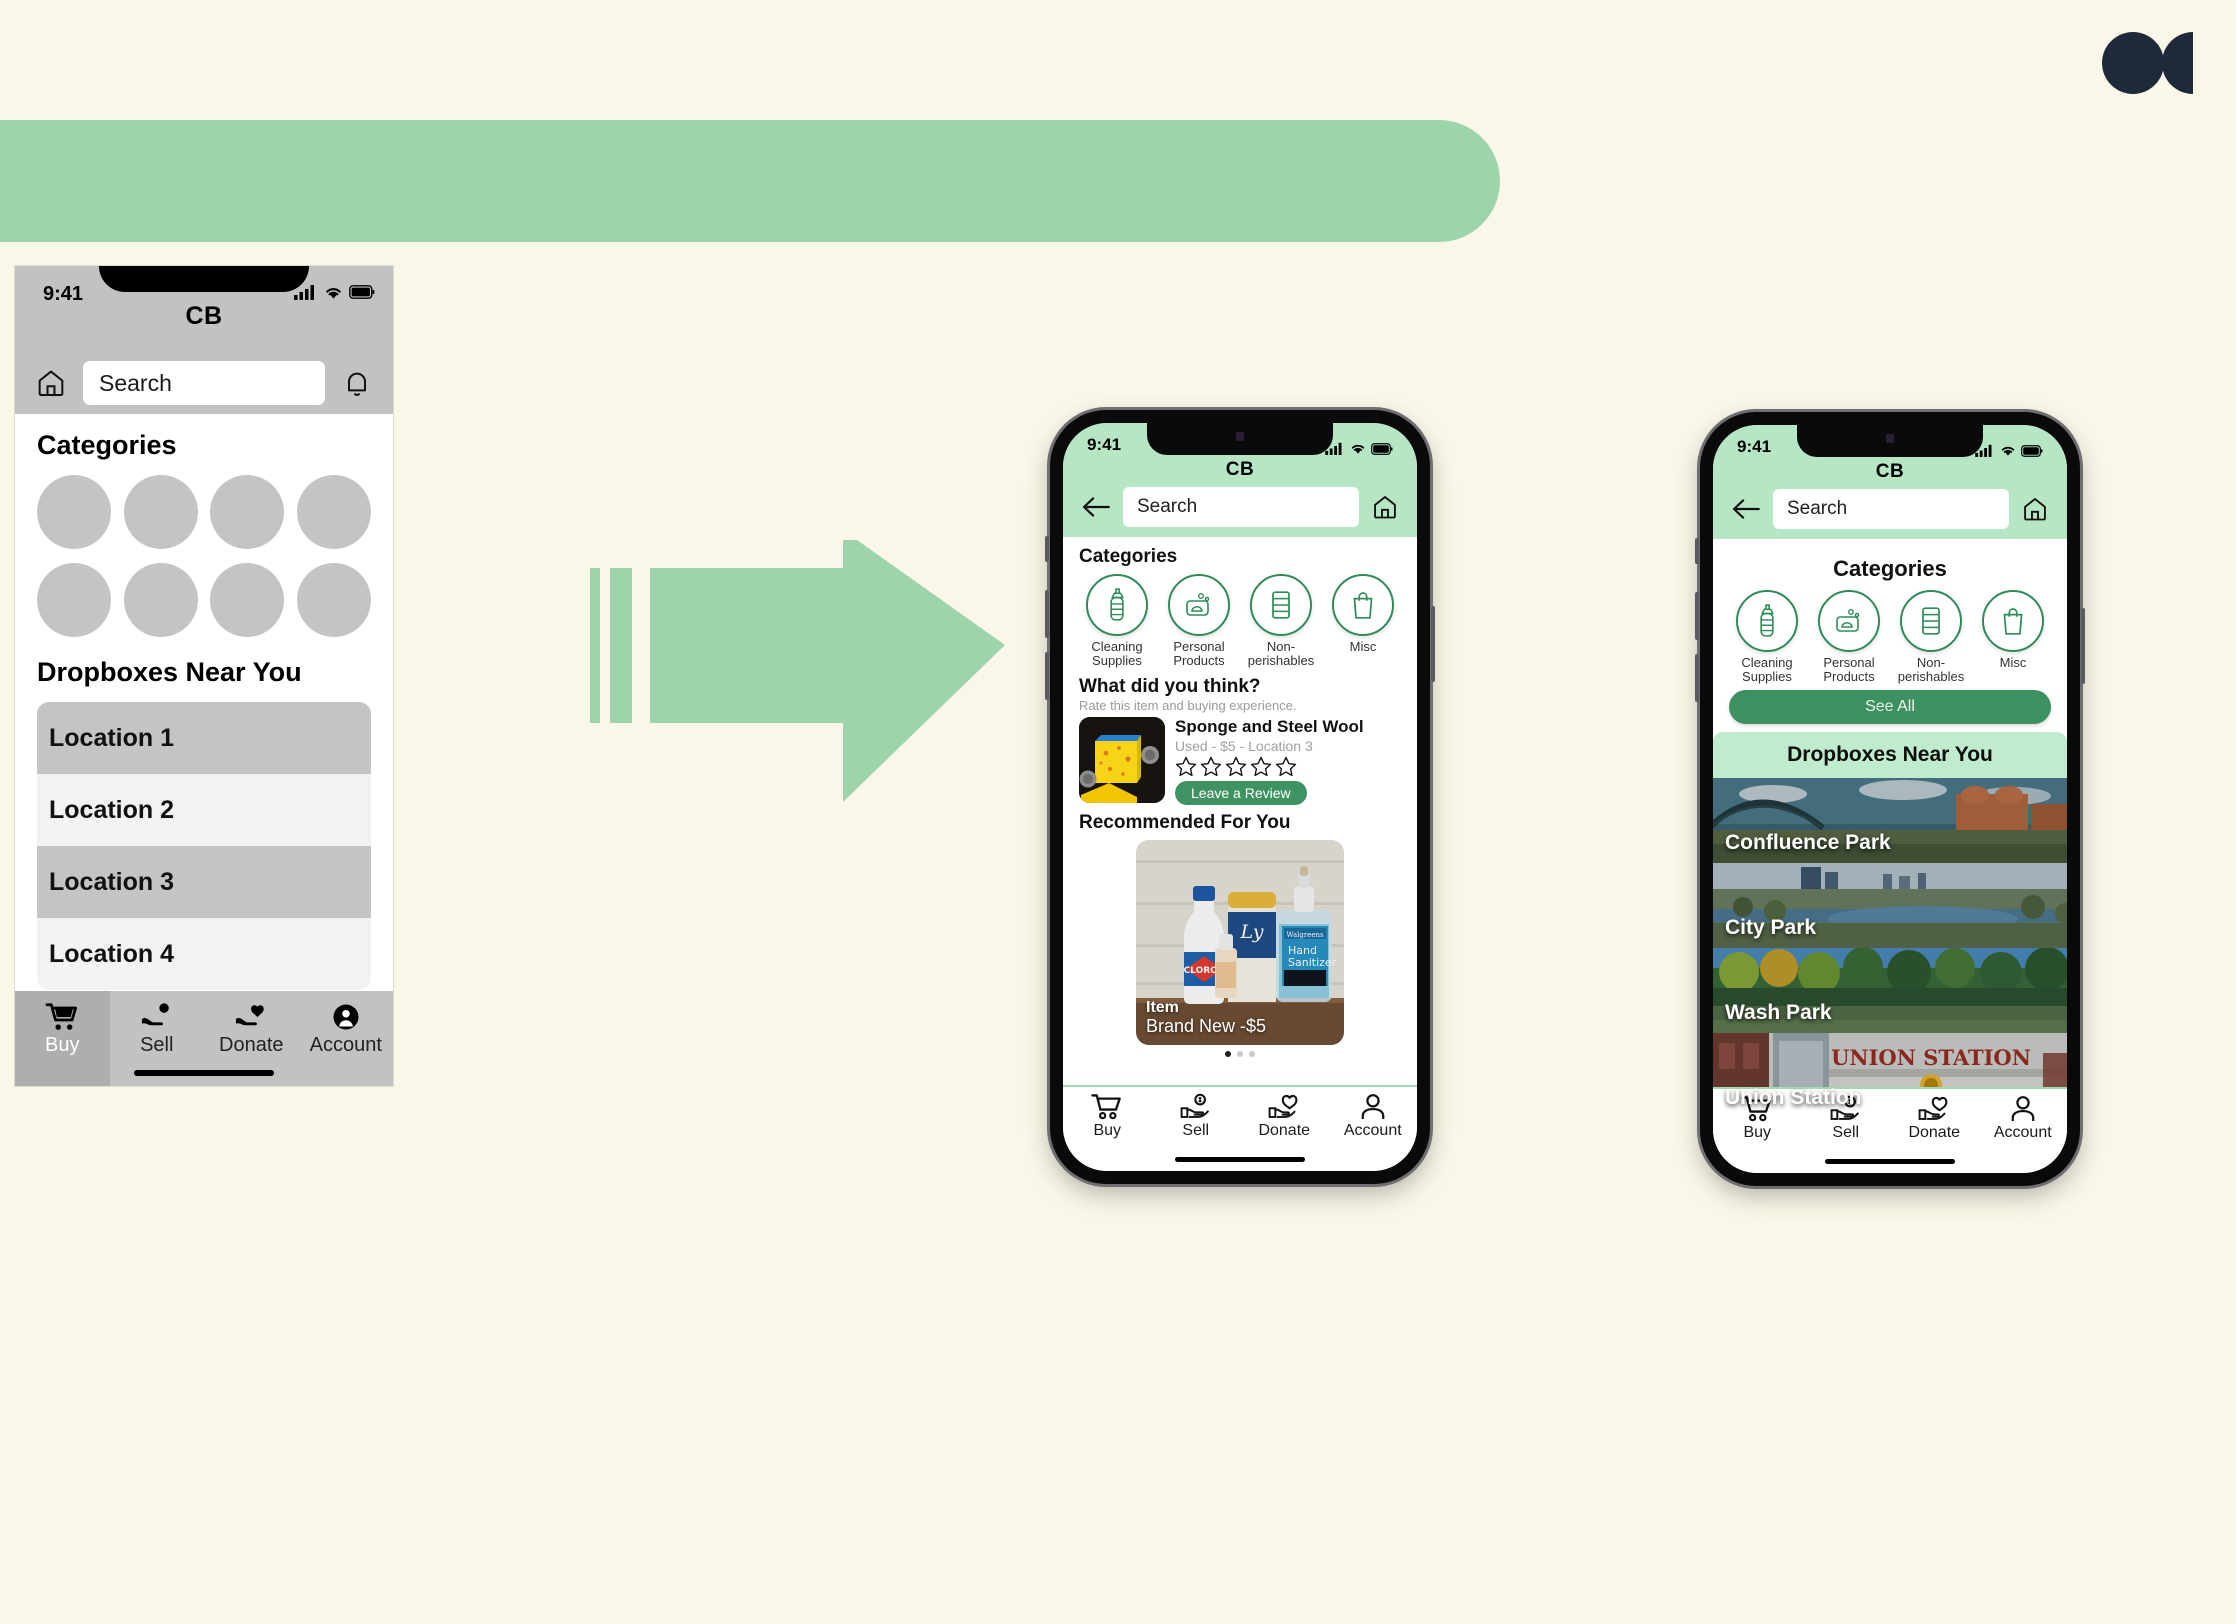 Image resolution: width=2236 pixels, height=1624 pixels. I want to click on cellular-signal-icon, so click(304, 292).